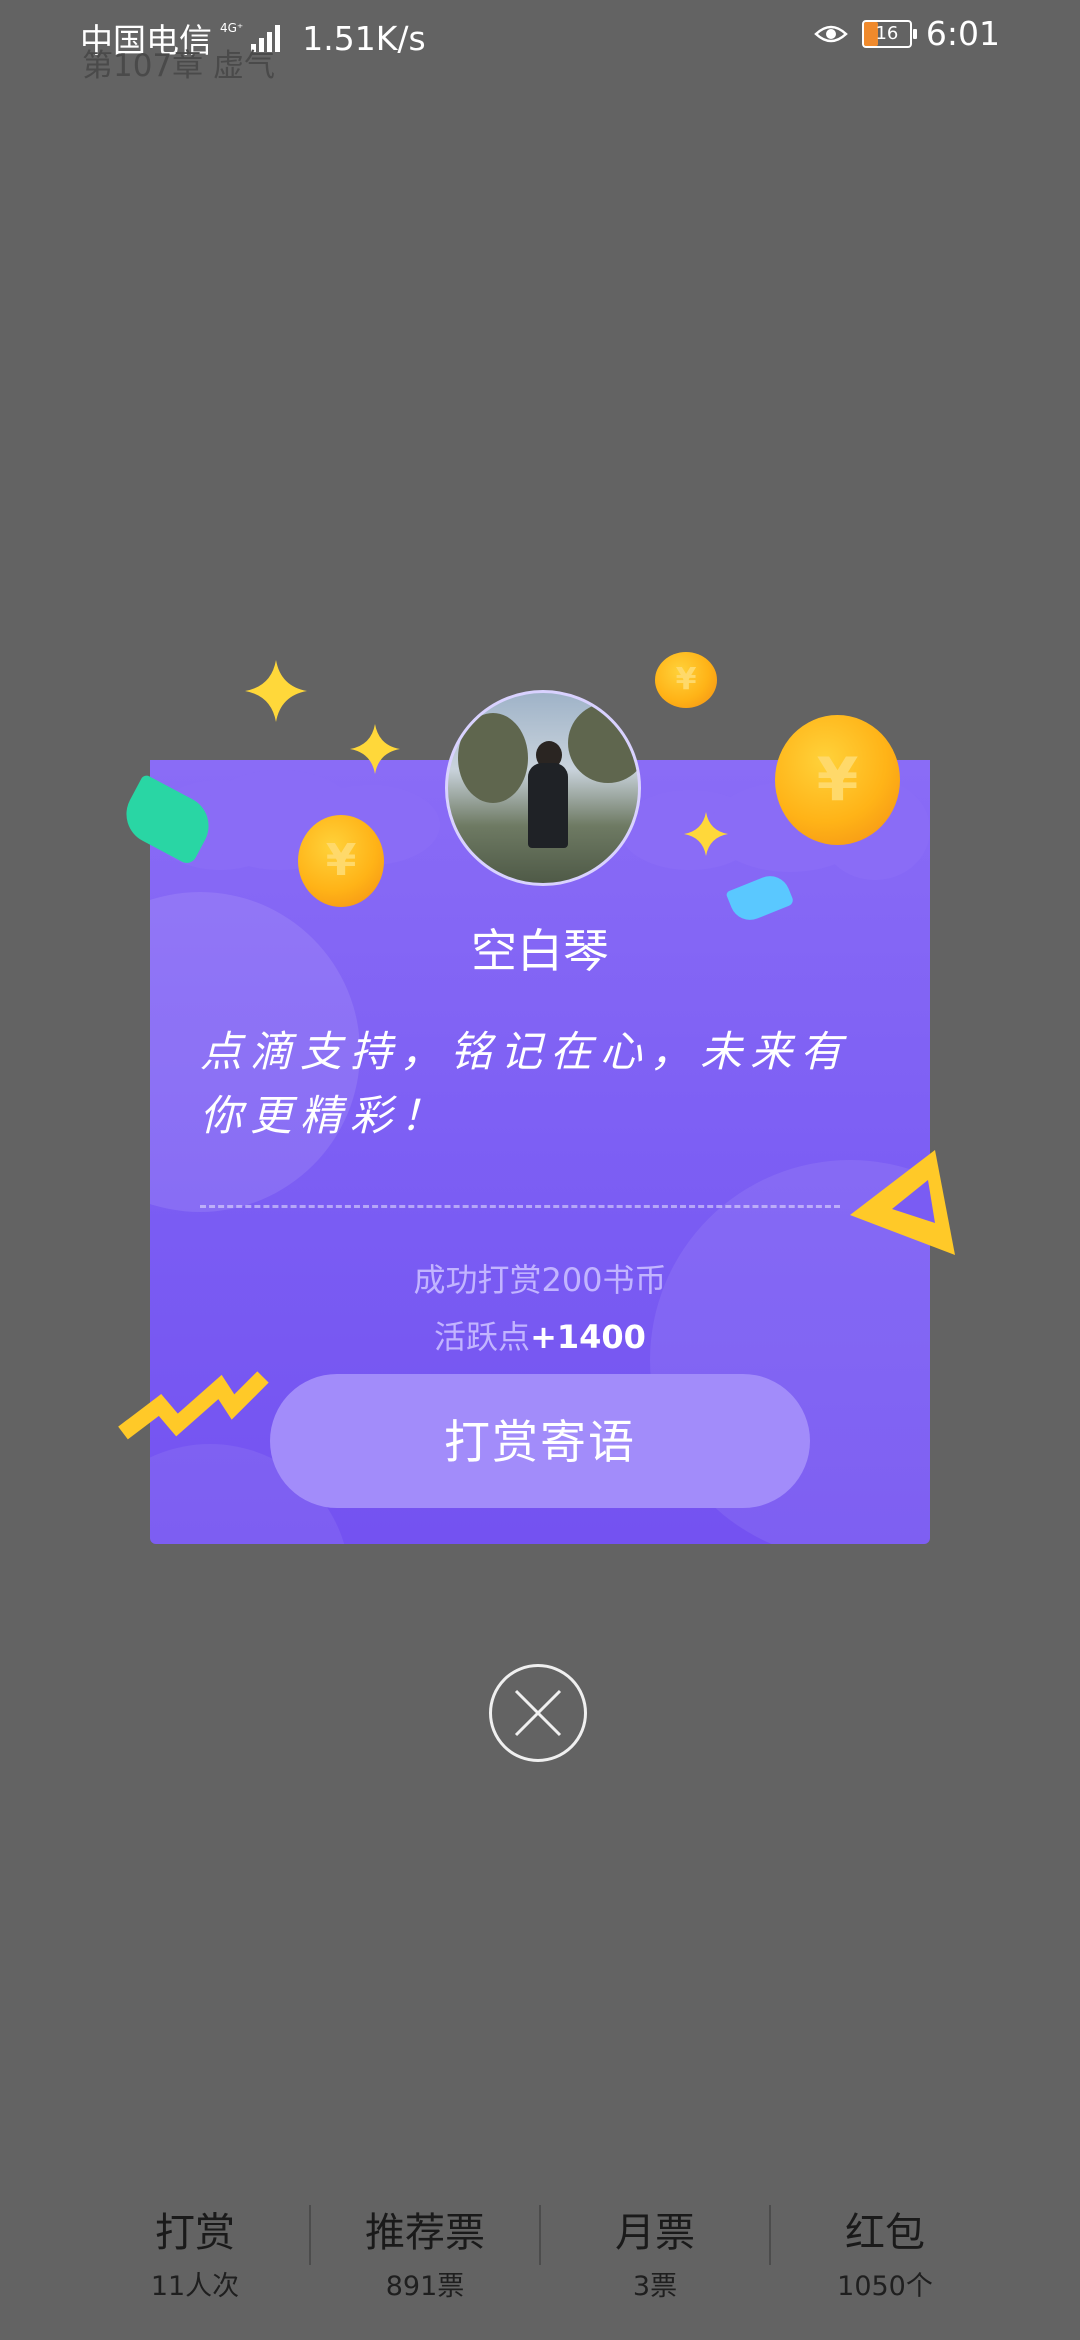 The image size is (1080, 2340). Describe the element at coordinates (962, 33) in the screenshot. I see `clock: 6:01` at that location.